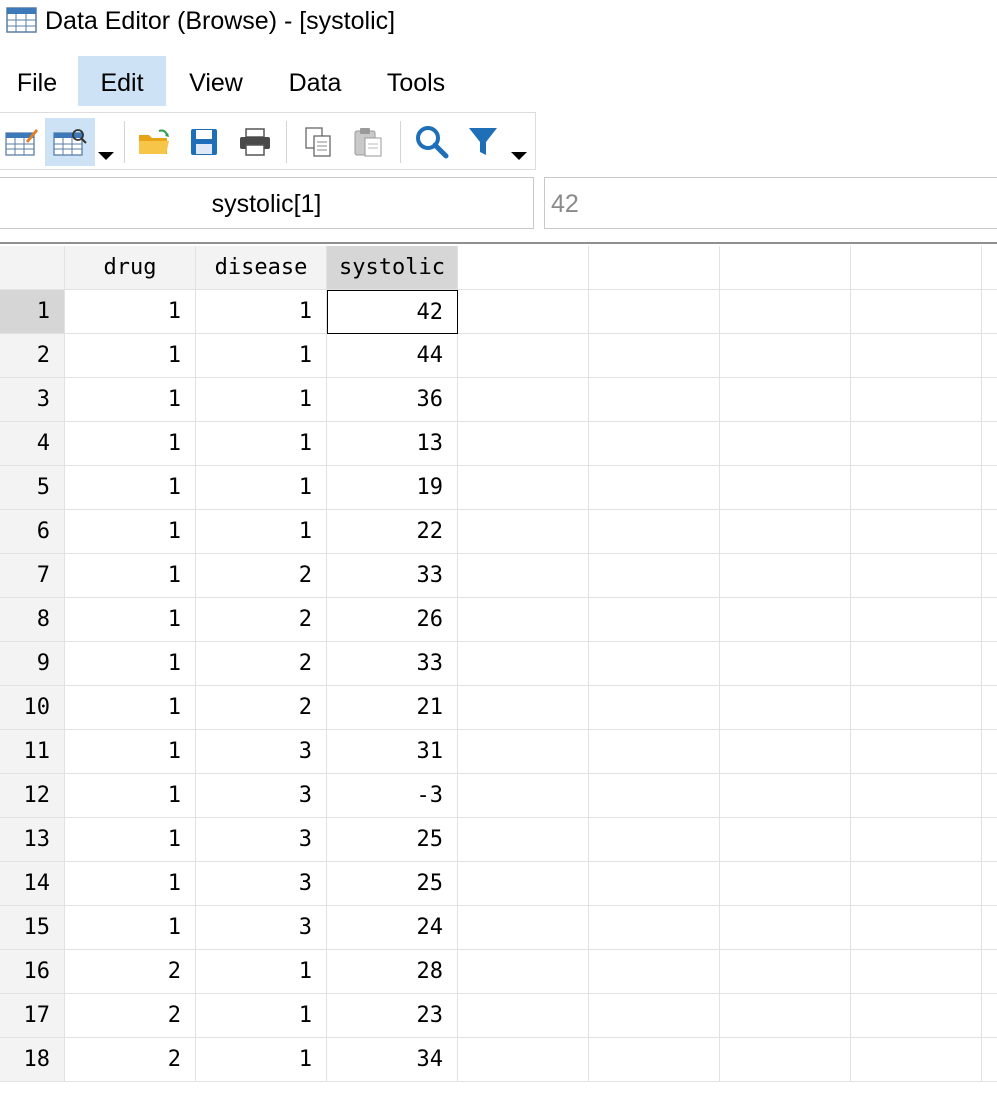 Image resolution: width=997 pixels, height=1093 pixels. Describe the element at coordinates (392, 972) in the screenshot. I see `cell-systolic: 28` at that location.